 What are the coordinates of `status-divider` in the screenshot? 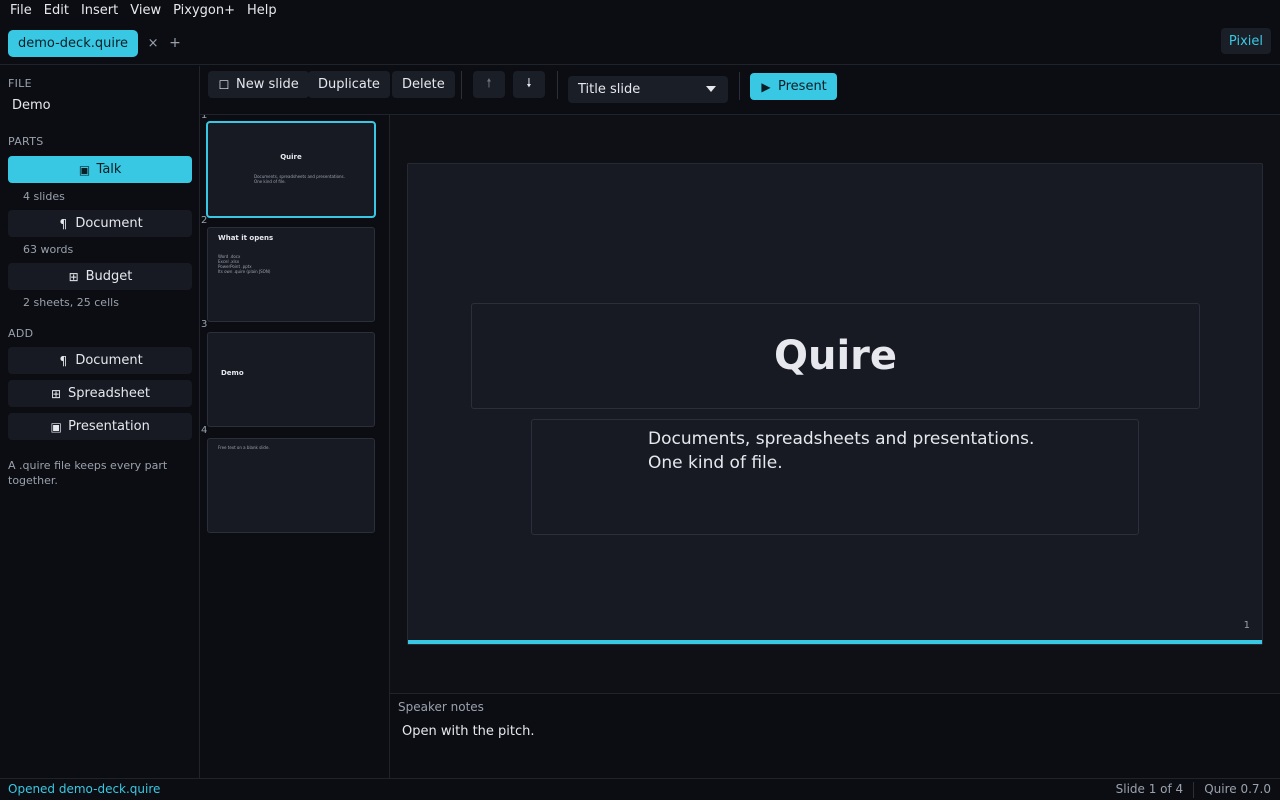 It's located at (1194, 790).